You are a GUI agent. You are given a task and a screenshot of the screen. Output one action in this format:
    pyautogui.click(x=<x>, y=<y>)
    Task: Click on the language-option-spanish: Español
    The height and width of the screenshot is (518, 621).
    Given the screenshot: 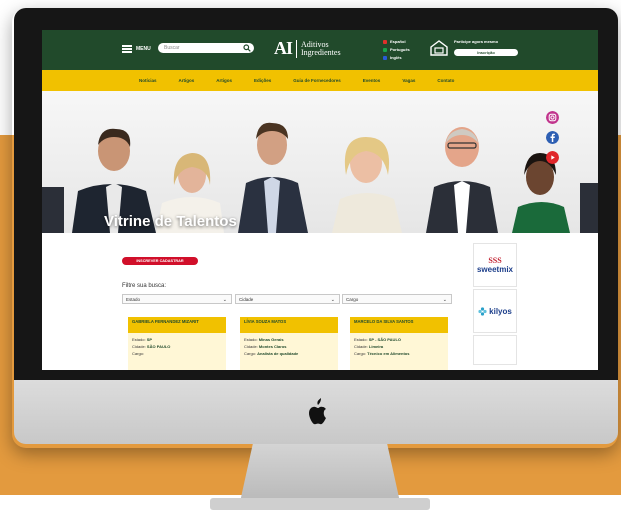 What is the action you would take?
    pyautogui.click(x=396, y=42)
    